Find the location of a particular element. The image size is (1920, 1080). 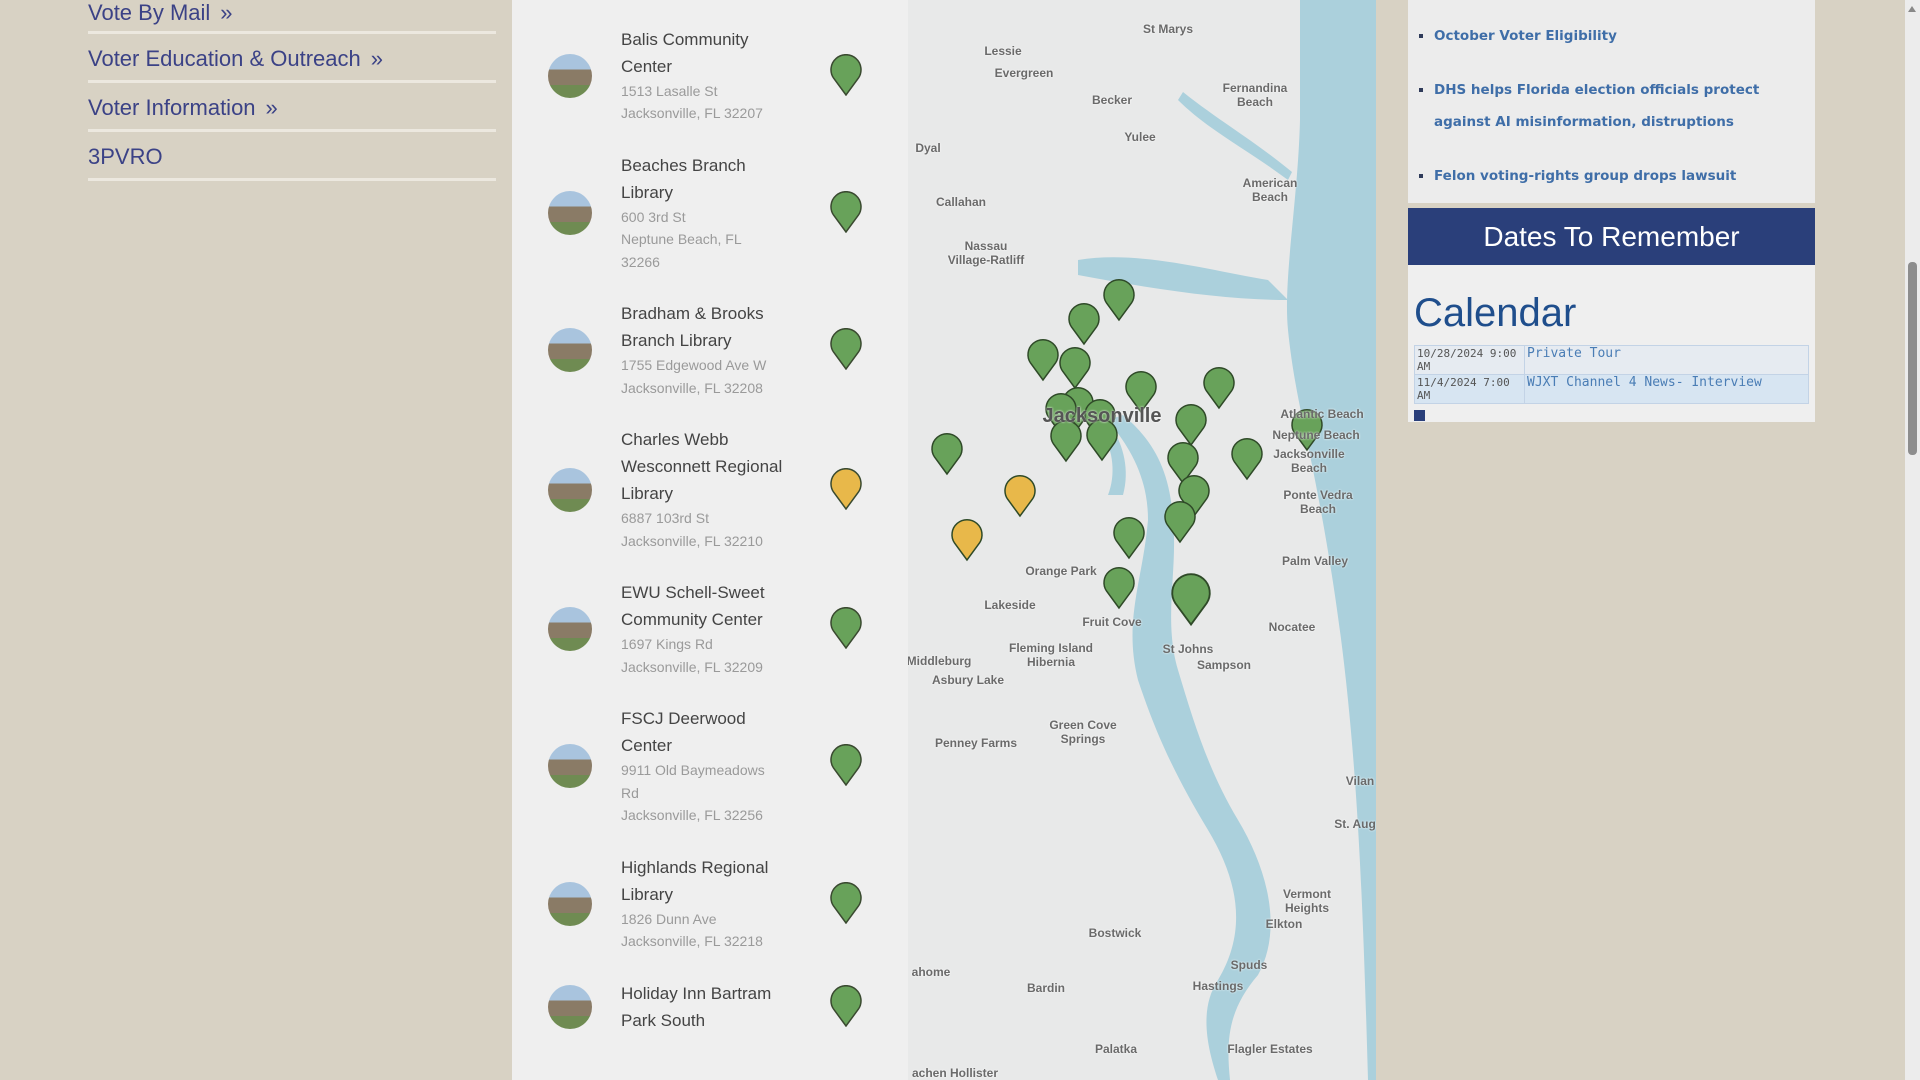

location-address-line: 9911 Old Baymeadows is located at coordinates (693, 770).